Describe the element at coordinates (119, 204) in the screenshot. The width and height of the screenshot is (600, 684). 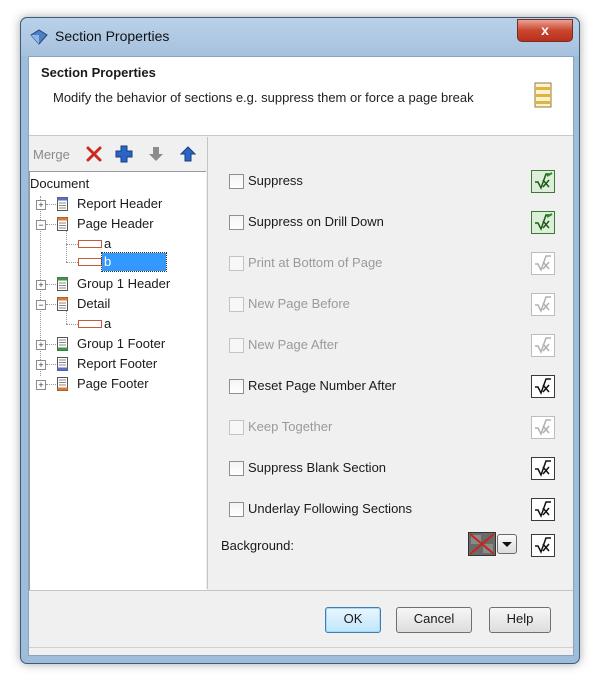
I see `tree-item-report-header: Report Header` at that location.